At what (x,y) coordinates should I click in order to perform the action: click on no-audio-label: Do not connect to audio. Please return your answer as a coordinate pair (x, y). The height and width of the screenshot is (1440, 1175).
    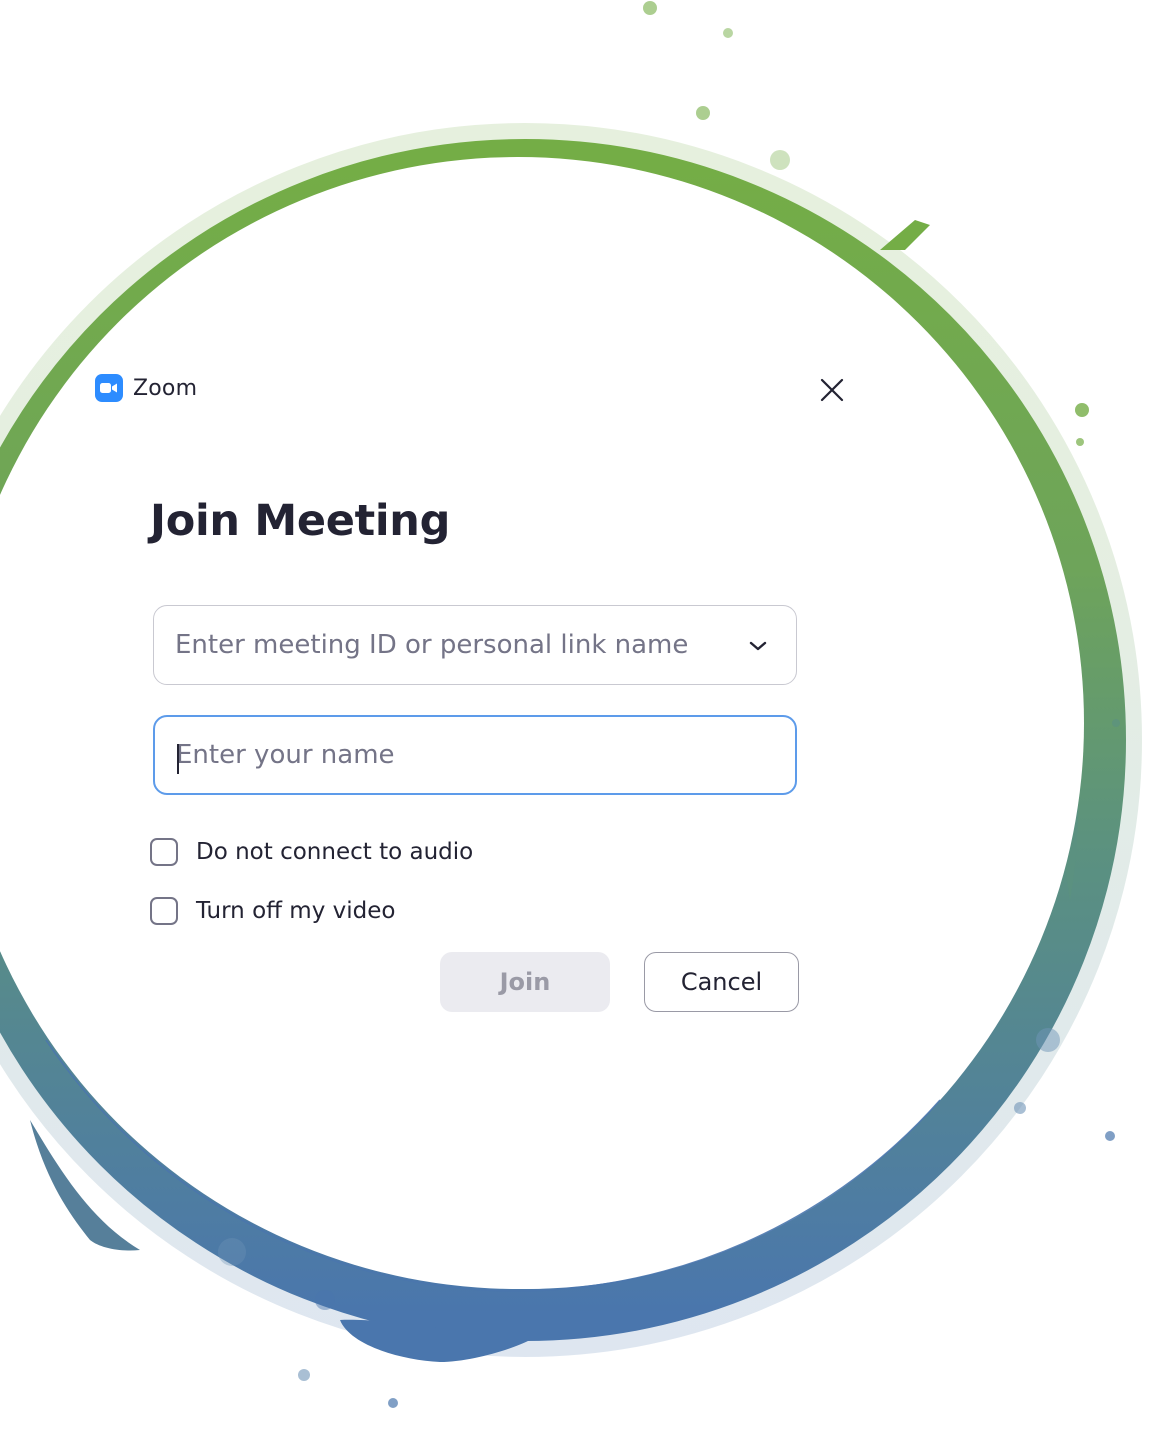
    Looking at the image, I should click on (334, 852).